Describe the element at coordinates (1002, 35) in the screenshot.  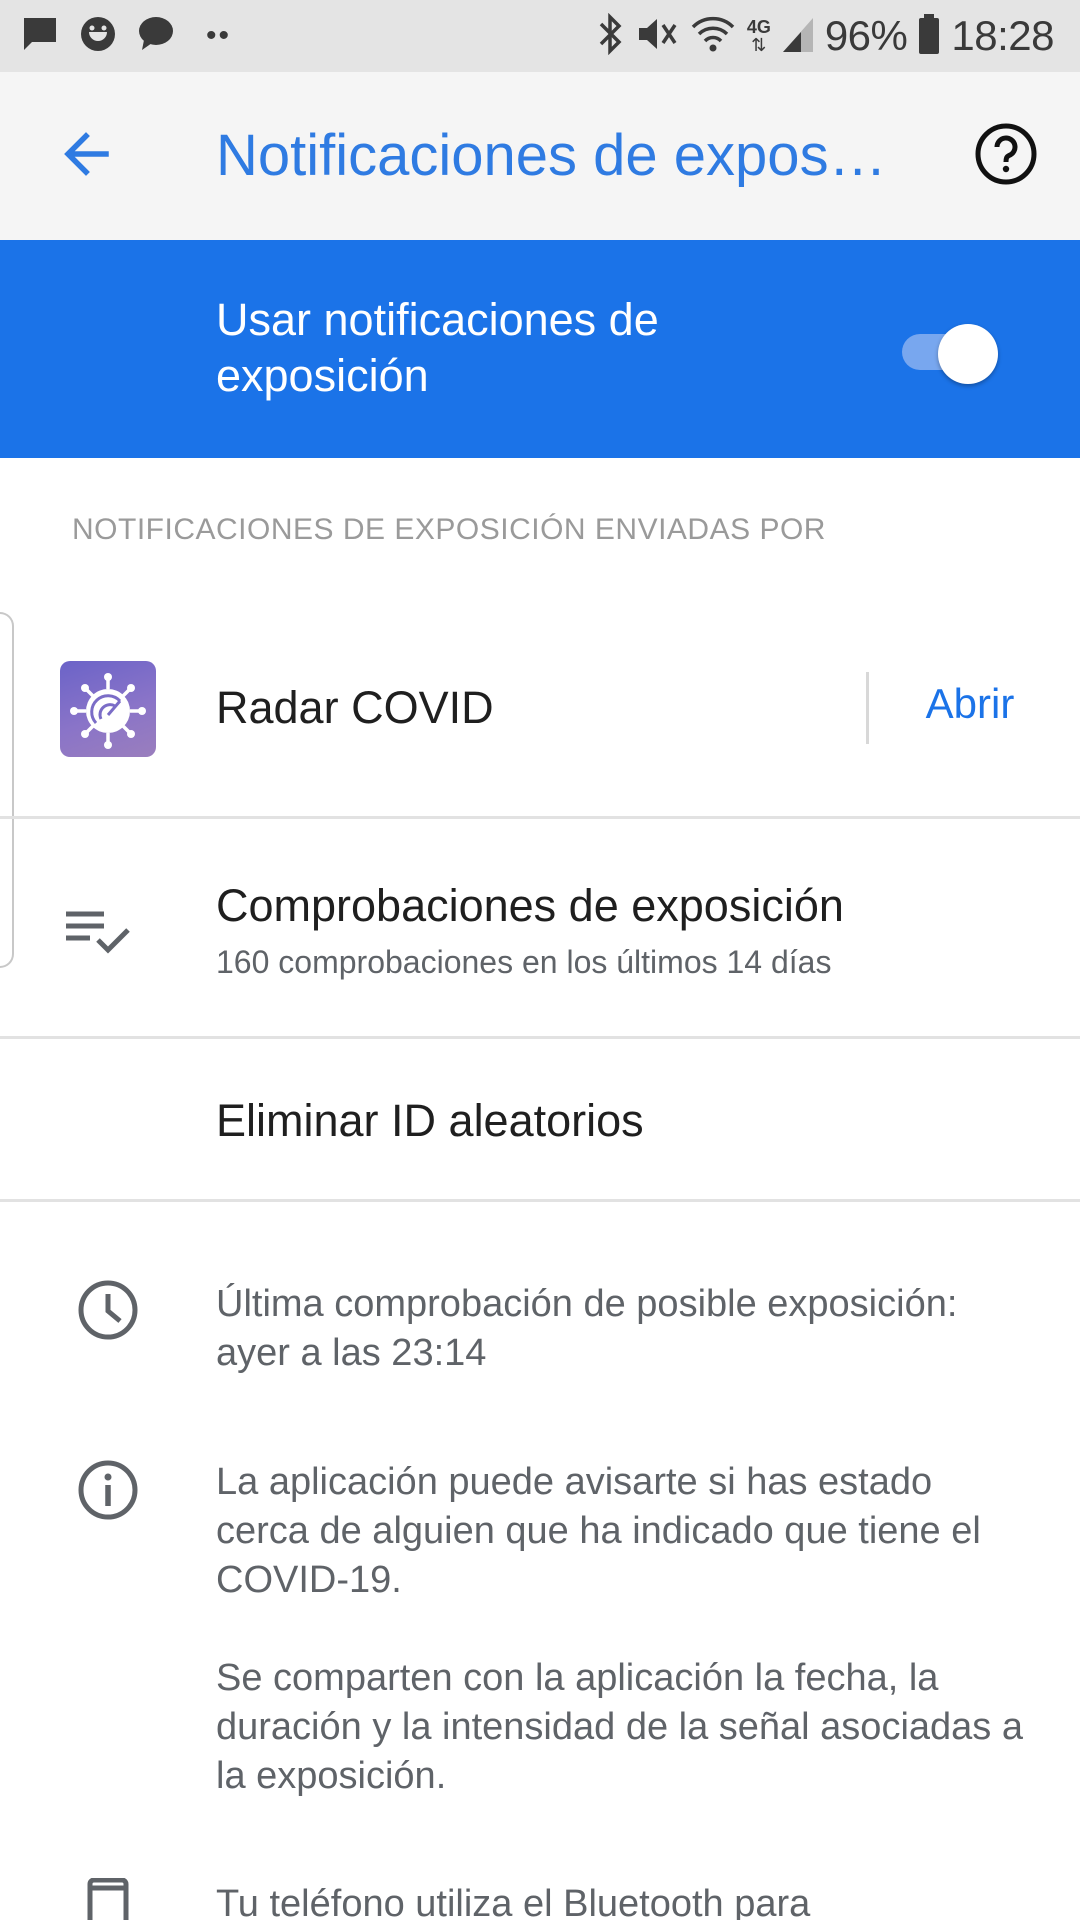
I see `clock: 18:28` at that location.